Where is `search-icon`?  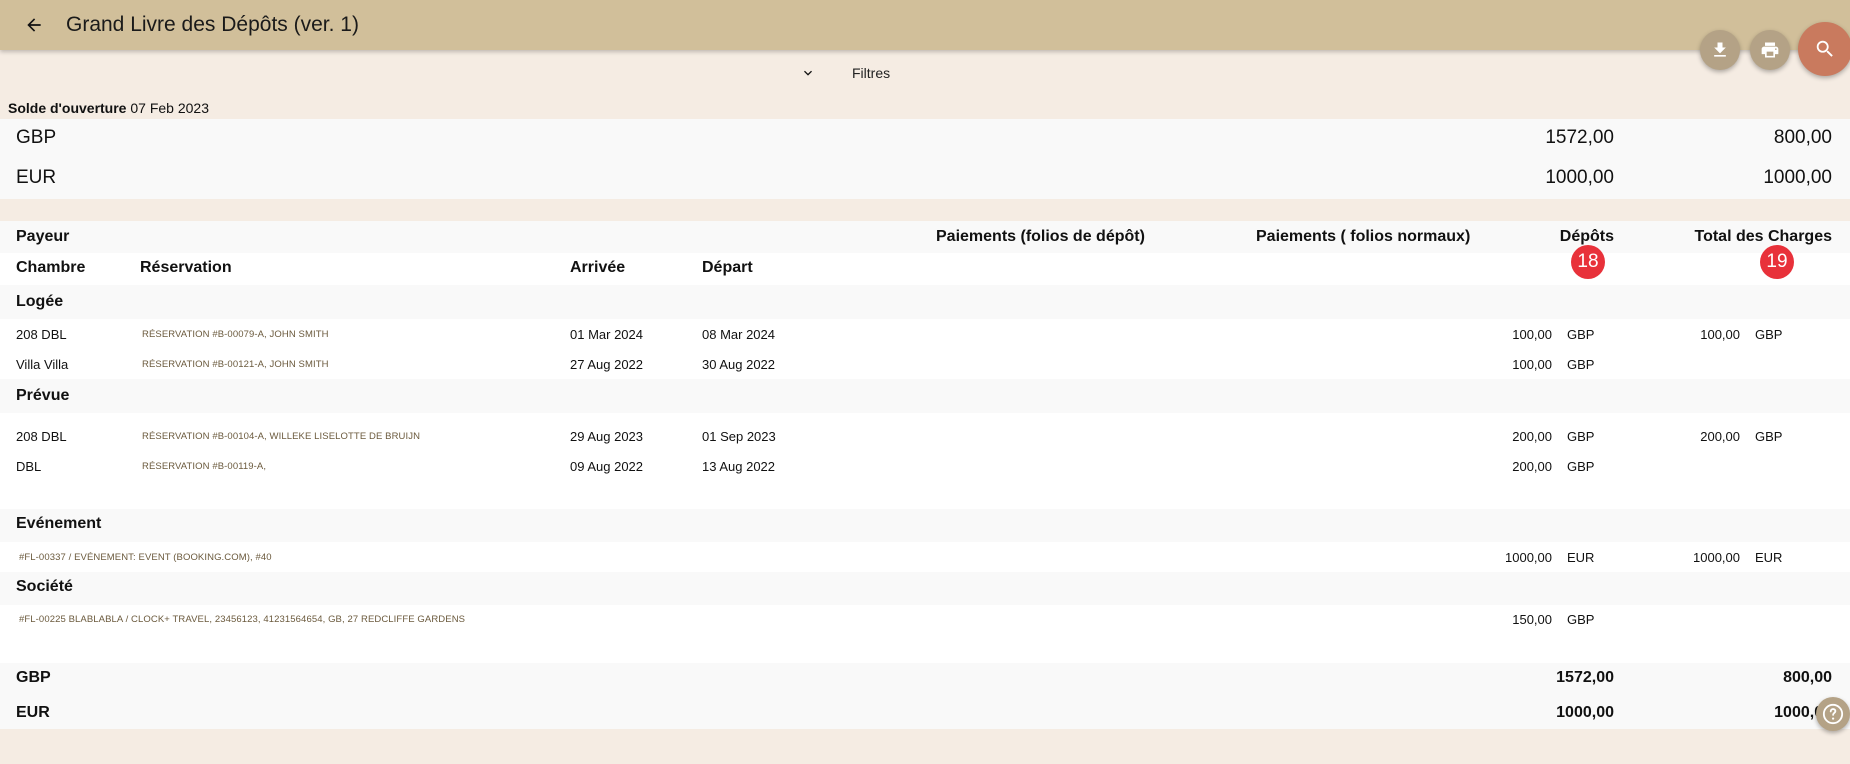
search-icon is located at coordinates (1824, 48).